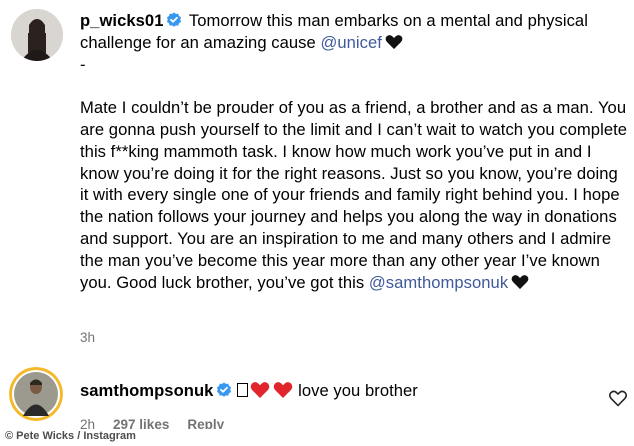 Image resolution: width=634 pixels, height=446 pixels. What do you see at coordinates (438, 282) in the screenshot?
I see `mention-samthompsonuk: @samthompsonuk` at bounding box center [438, 282].